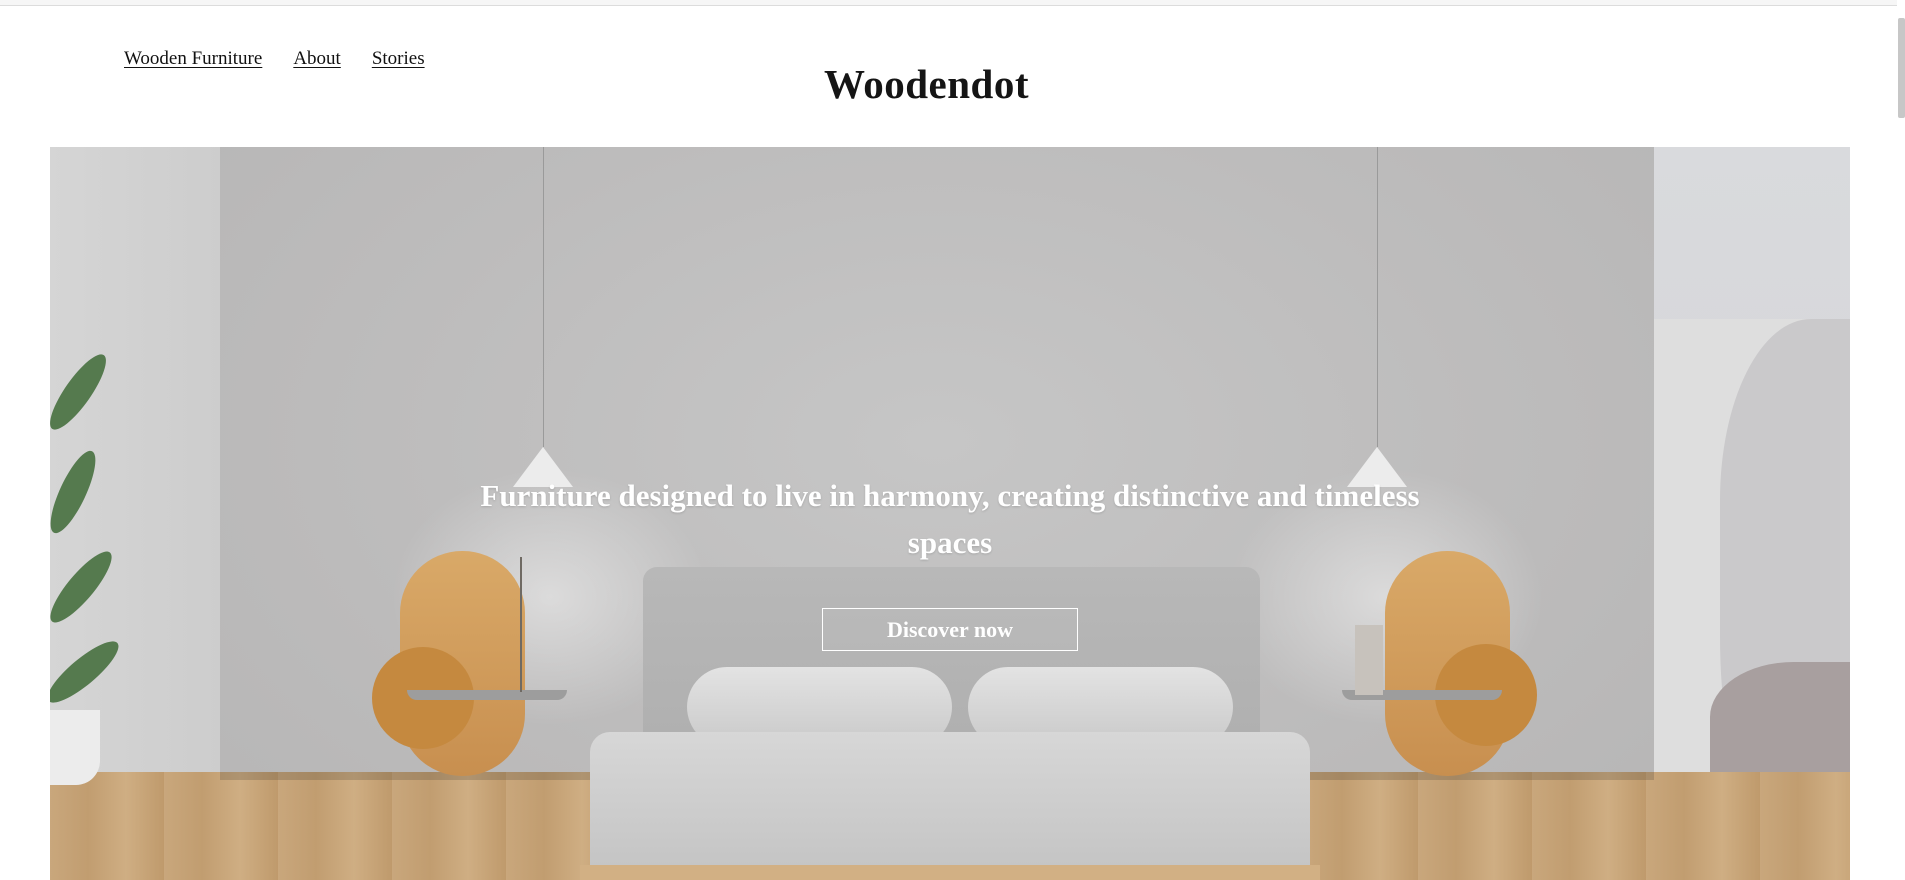  Describe the element at coordinates (950, 806) in the screenshot. I see `bed-mattress` at that location.